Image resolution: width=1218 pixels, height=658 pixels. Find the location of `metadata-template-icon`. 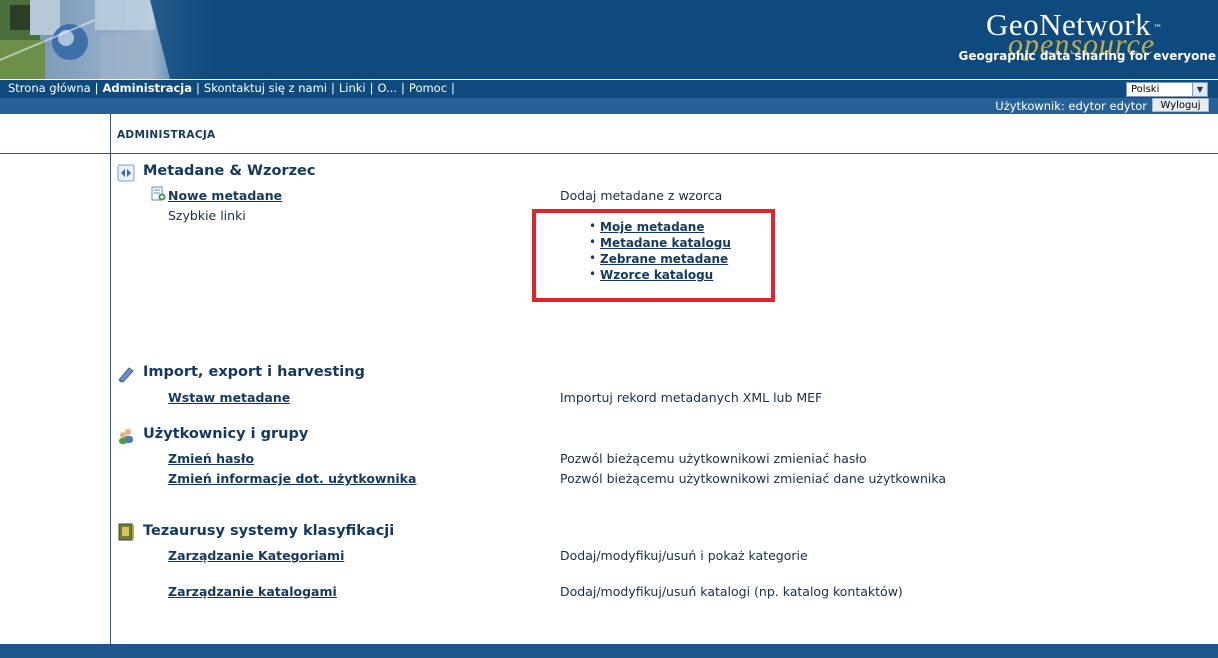

metadata-template-icon is located at coordinates (126, 173).